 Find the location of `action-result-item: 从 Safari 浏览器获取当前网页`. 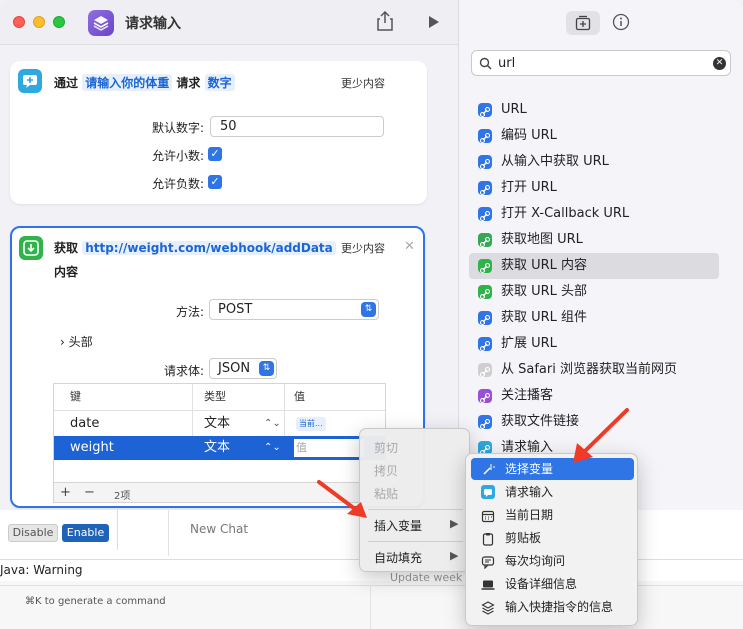

action-result-item: 从 Safari 浏览器获取当前网页 is located at coordinates (594, 370).